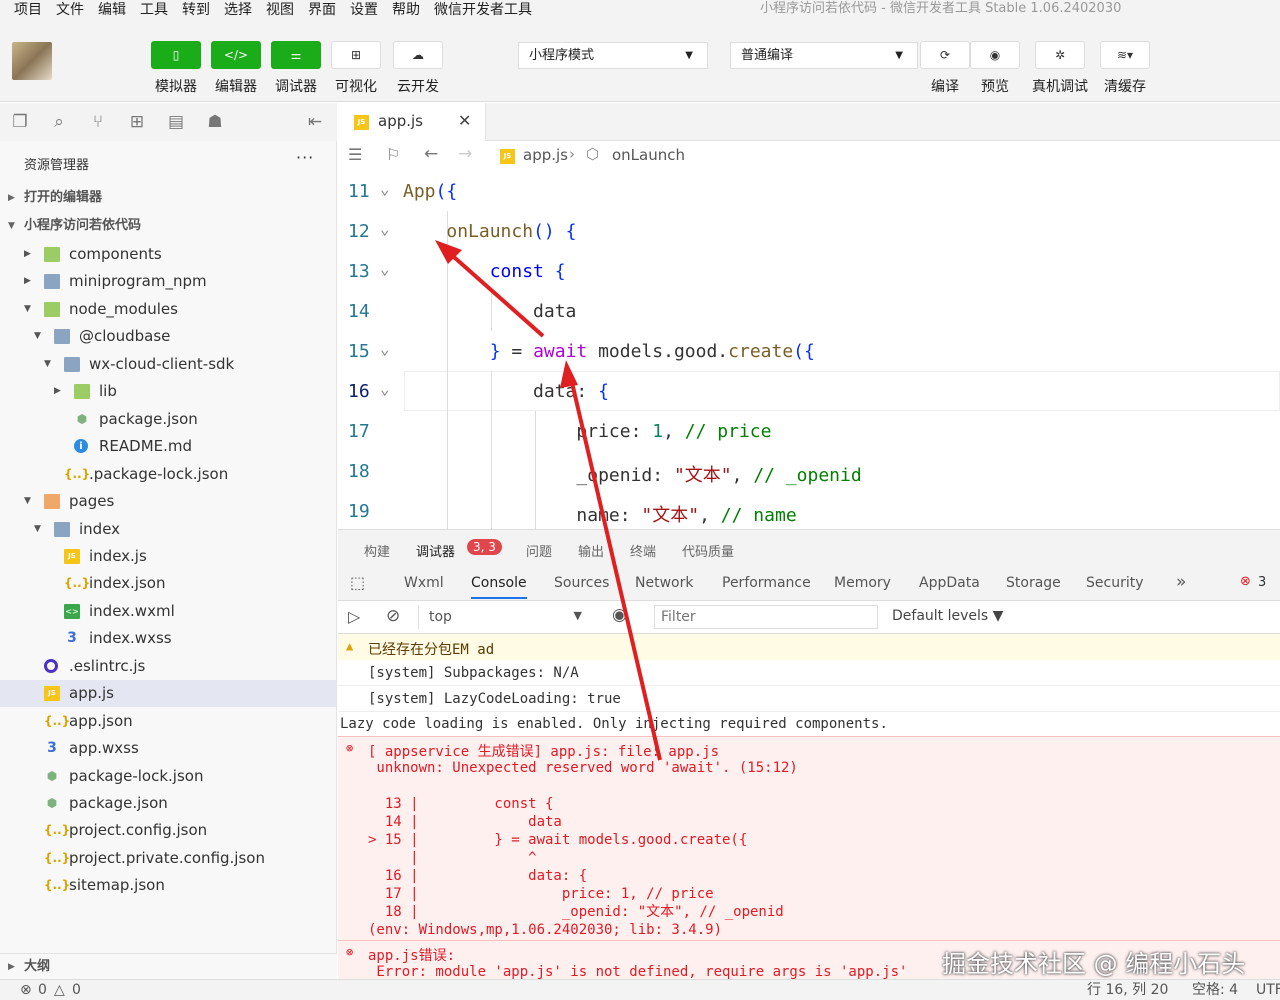 The height and width of the screenshot is (1000, 1280). I want to click on indentation: 空格: 4, so click(1215, 990).